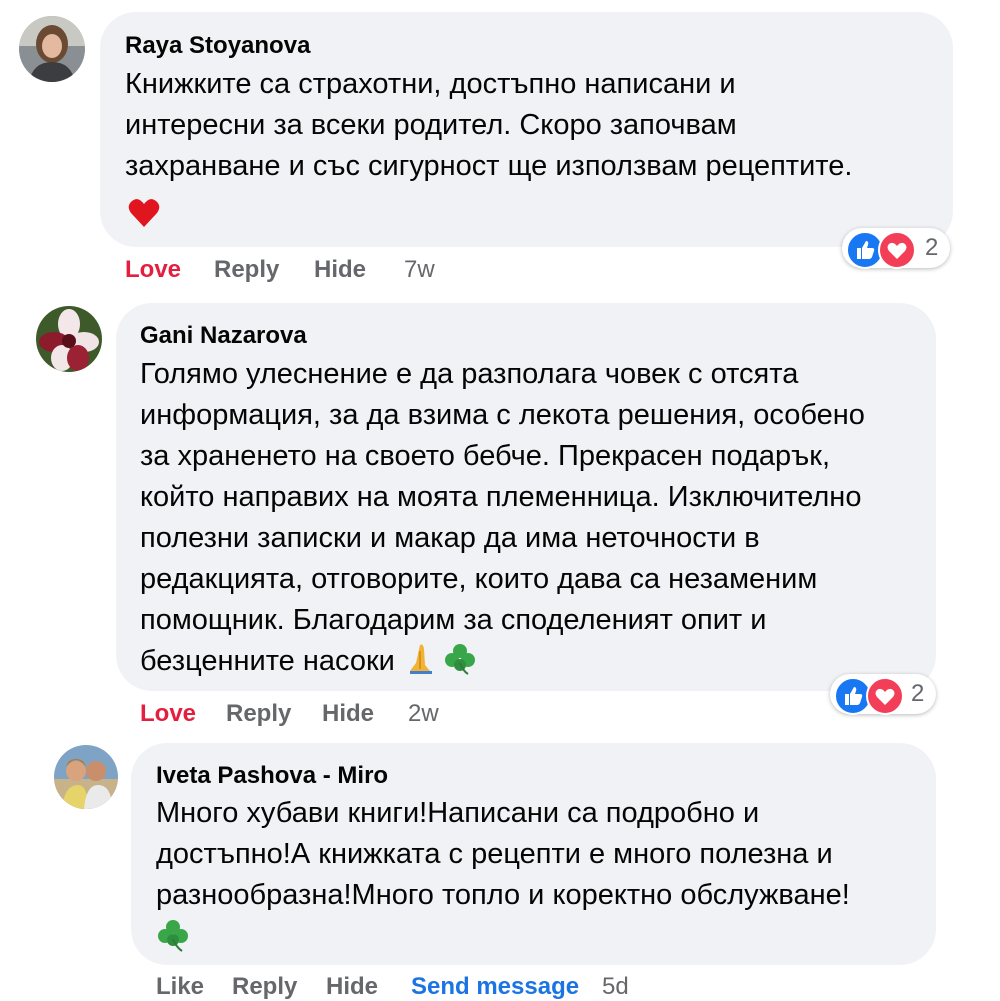  What do you see at coordinates (173, 935) in the screenshot?
I see `shamrock-emoji` at bounding box center [173, 935].